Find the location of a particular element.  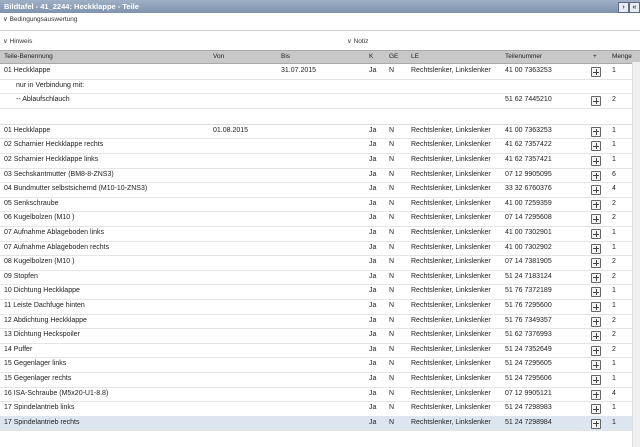

col-teilenummer: Teilenummer is located at coordinates (523, 56).